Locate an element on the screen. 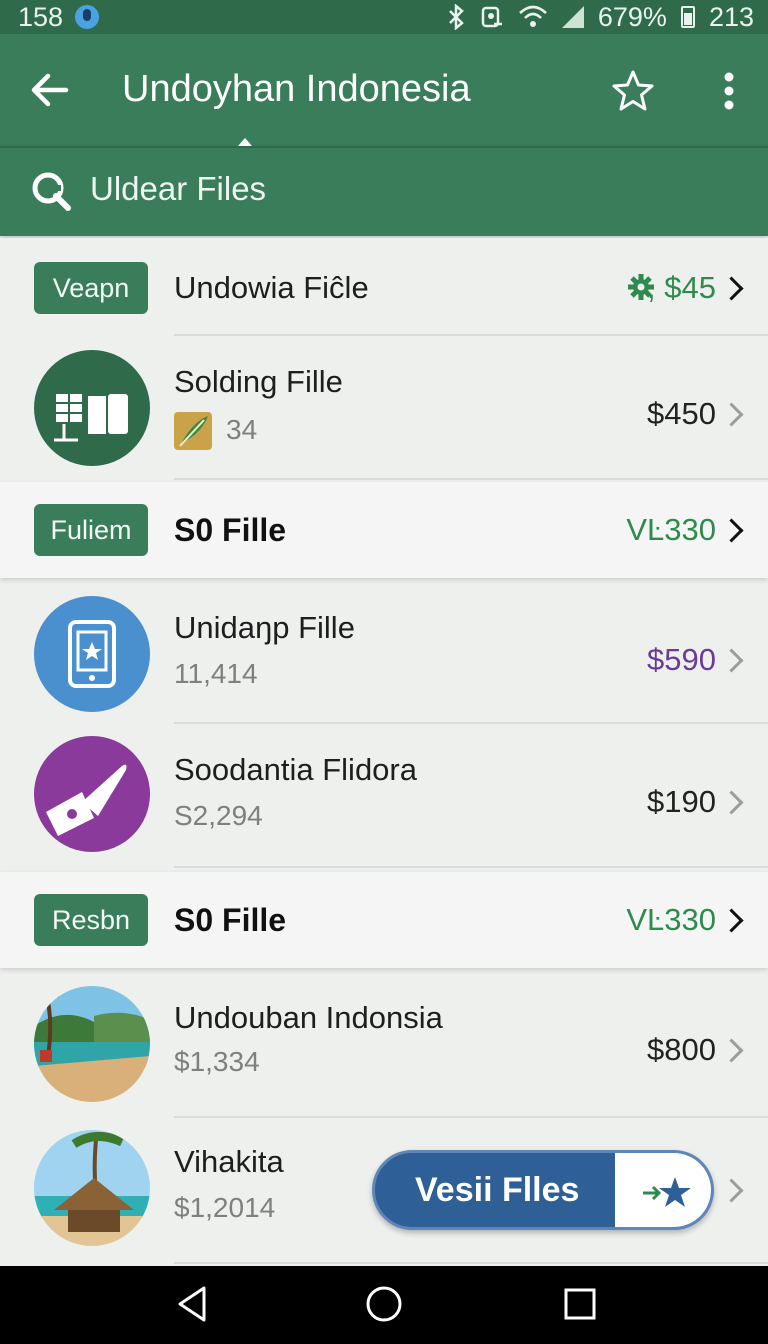 The image size is (768, 1344). system-nav-bar is located at coordinates (384, 1305).